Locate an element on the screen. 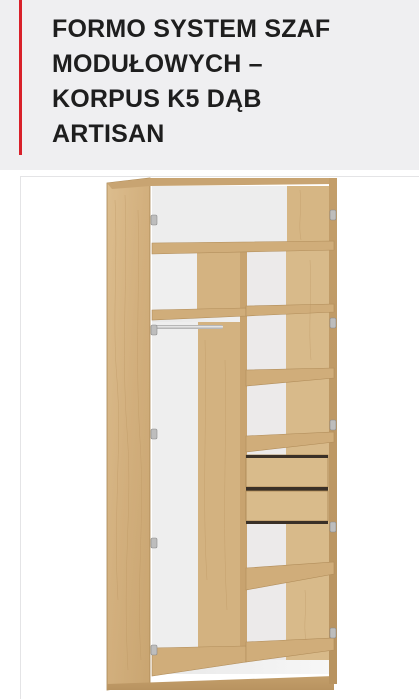 This screenshot has height=699, width=419. drawers is located at coordinates (287, 489).